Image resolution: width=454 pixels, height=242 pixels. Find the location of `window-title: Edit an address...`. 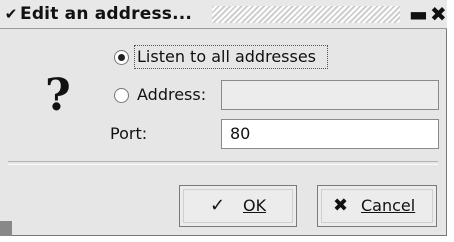

window-title: Edit an address... is located at coordinates (106, 14).